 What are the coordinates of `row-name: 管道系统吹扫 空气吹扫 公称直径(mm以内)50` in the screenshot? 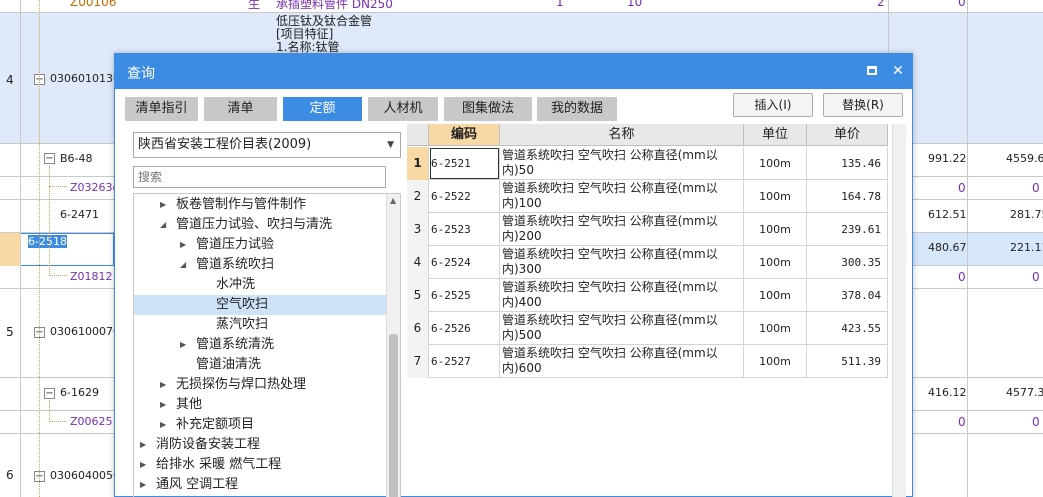 It's located at (622, 163).